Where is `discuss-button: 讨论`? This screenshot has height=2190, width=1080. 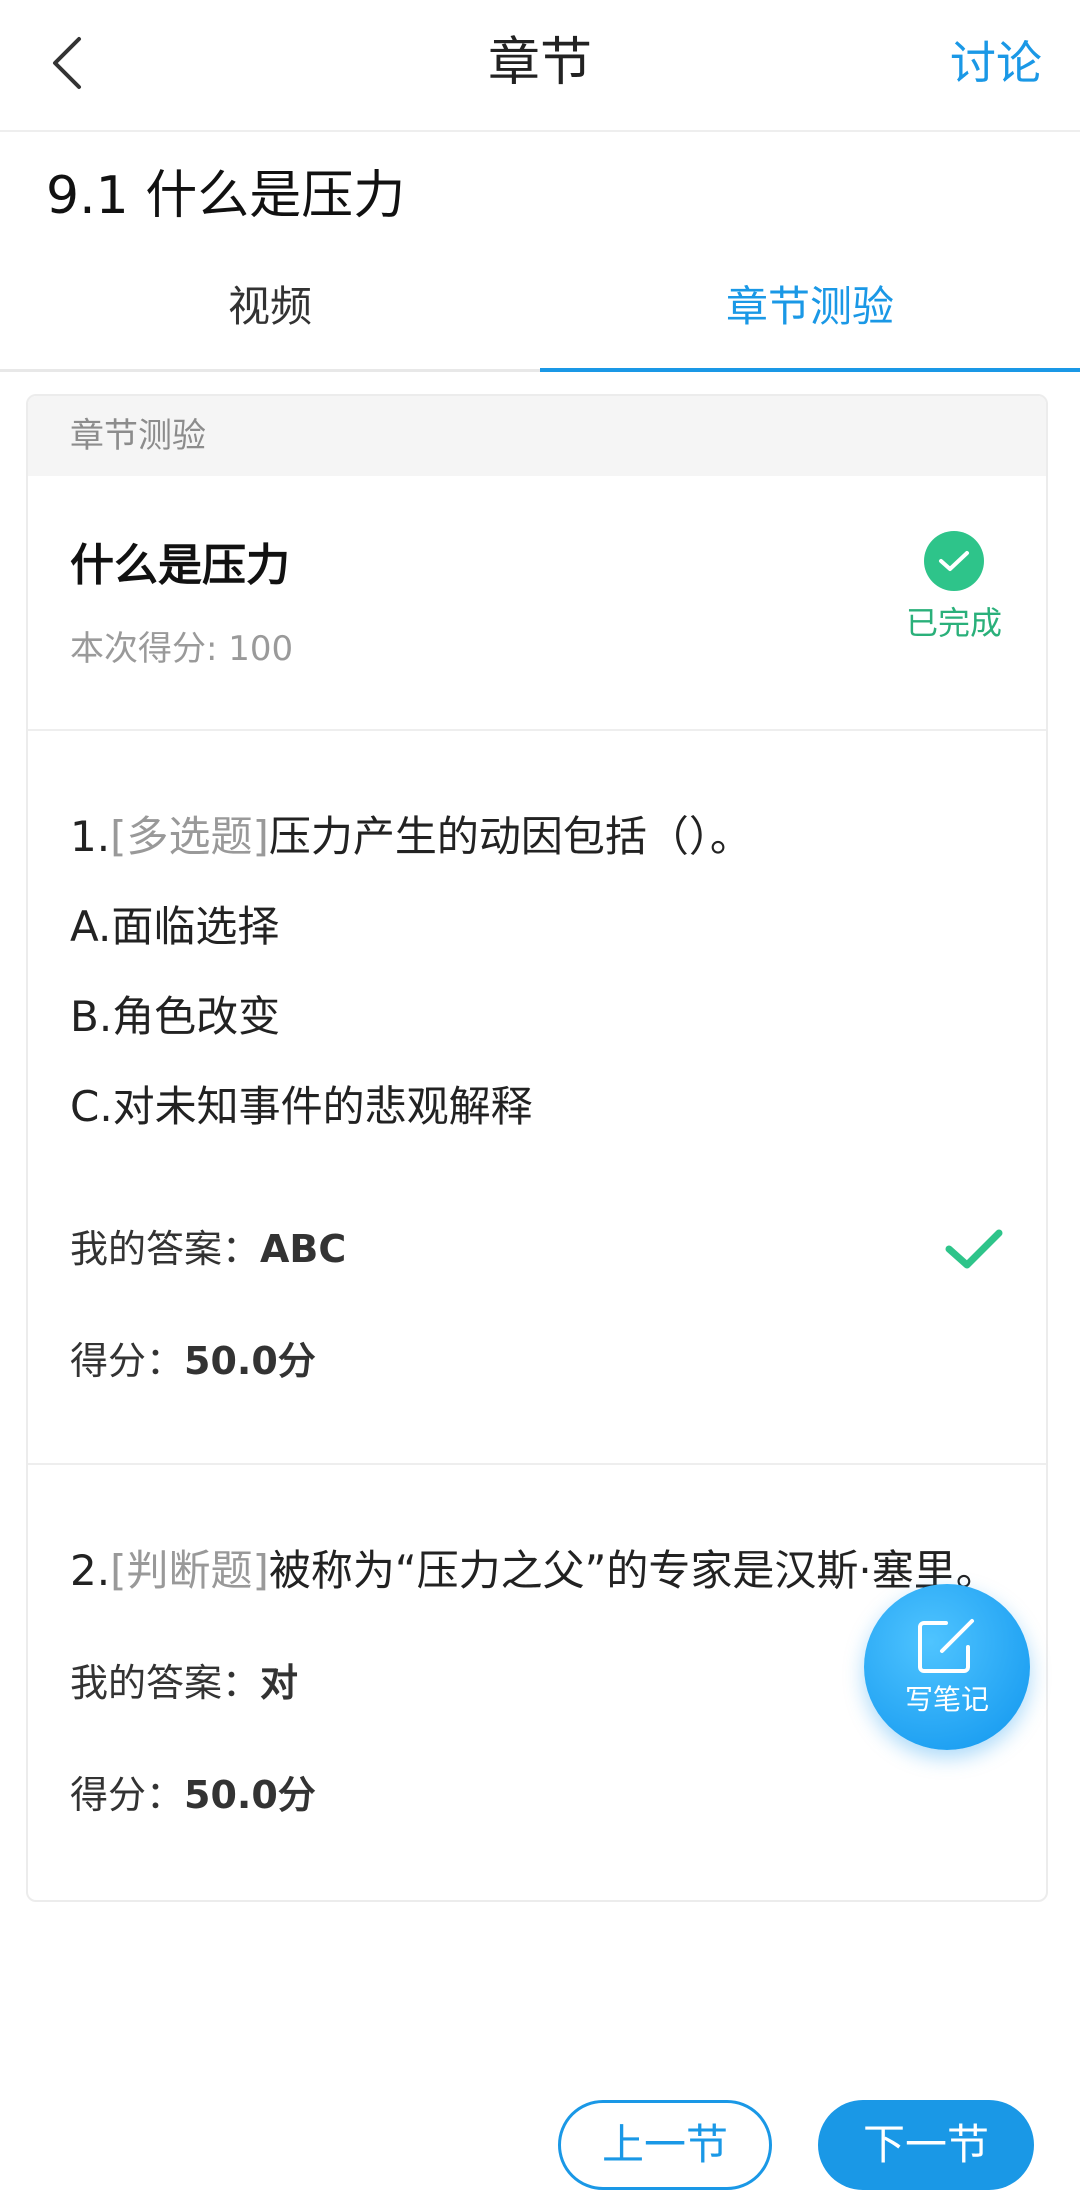 discuss-button: 讨论 is located at coordinates (996, 63).